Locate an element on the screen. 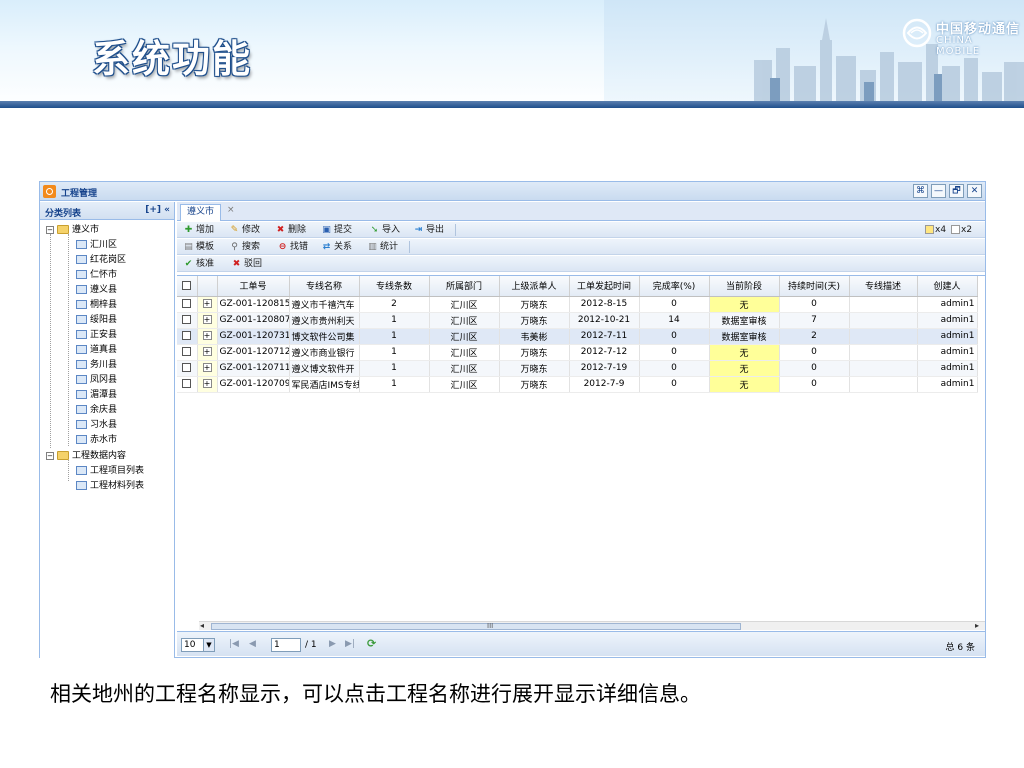 The image size is (1024, 768). tab-zunyi: 遵义市 is located at coordinates (201, 212).